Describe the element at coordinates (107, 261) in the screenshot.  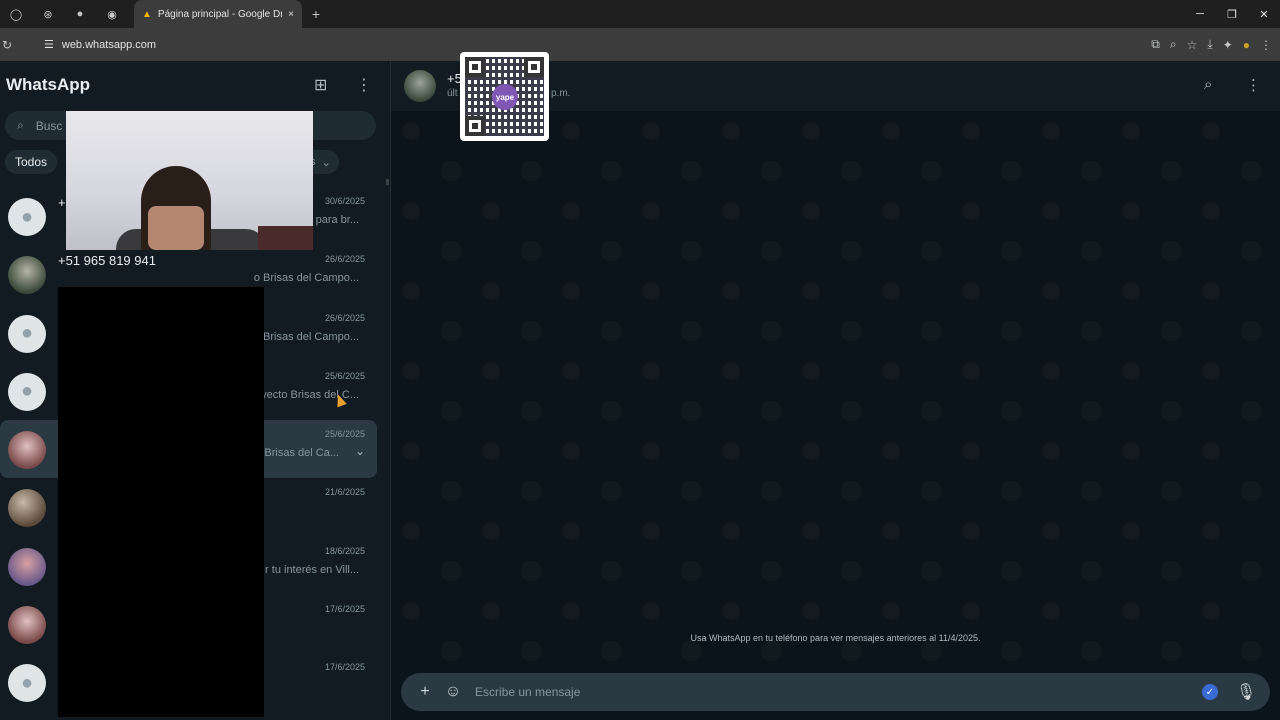
I see `chat-name: +51 965 819 941` at that location.